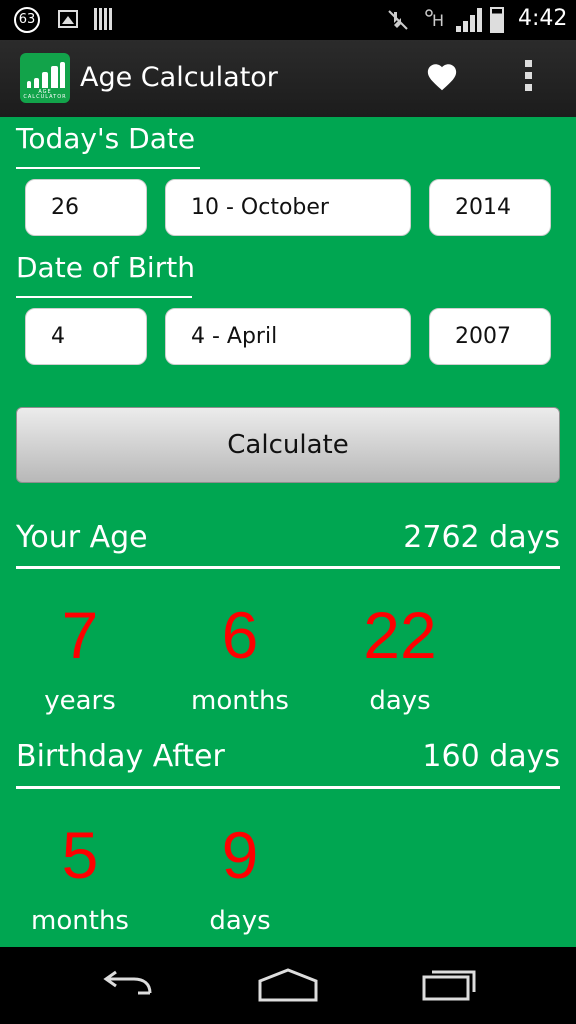  What do you see at coordinates (104, 297) in the screenshot?
I see `date-of-birth-underline` at bounding box center [104, 297].